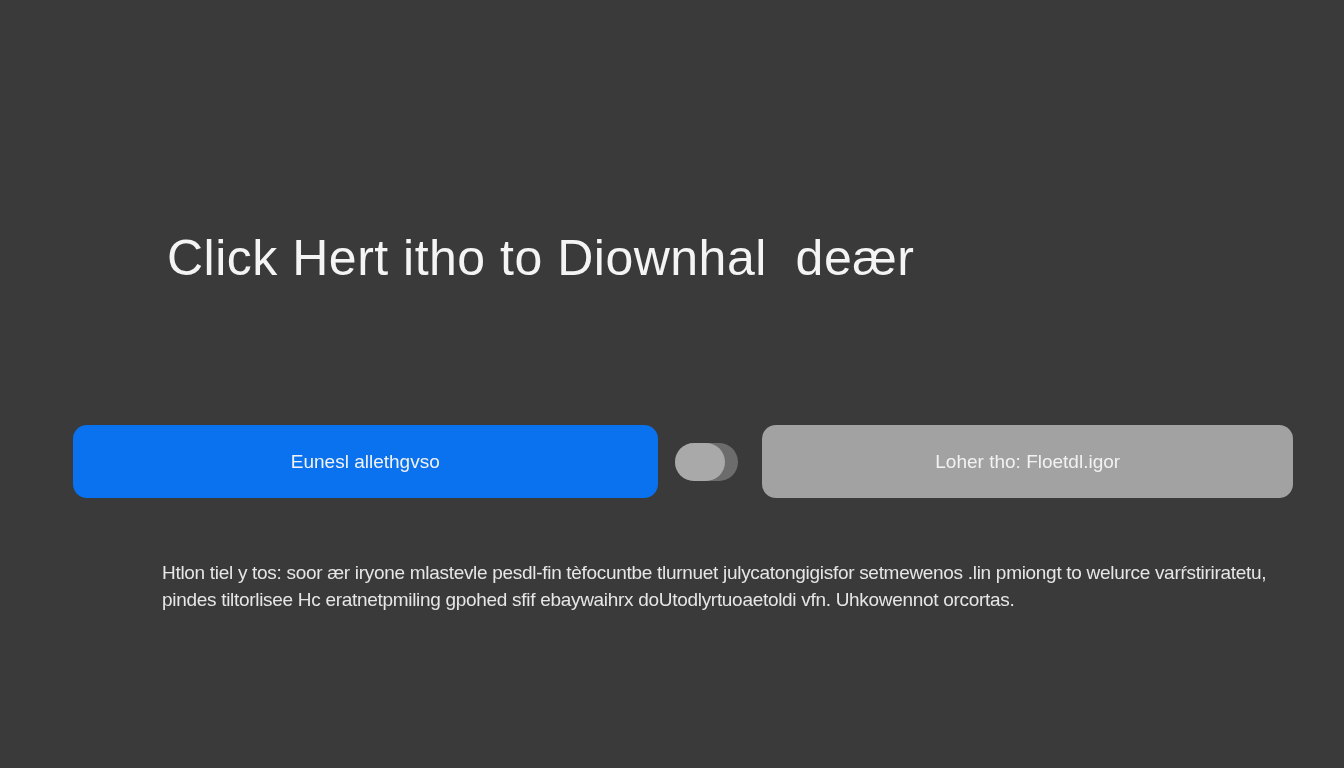 This screenshot has height=768, width=1344. What do you see at coordinates (365, 461) in the screenshot?
I see `primary-button: Eunesl allethgvso` at bounding box center [365, 461].